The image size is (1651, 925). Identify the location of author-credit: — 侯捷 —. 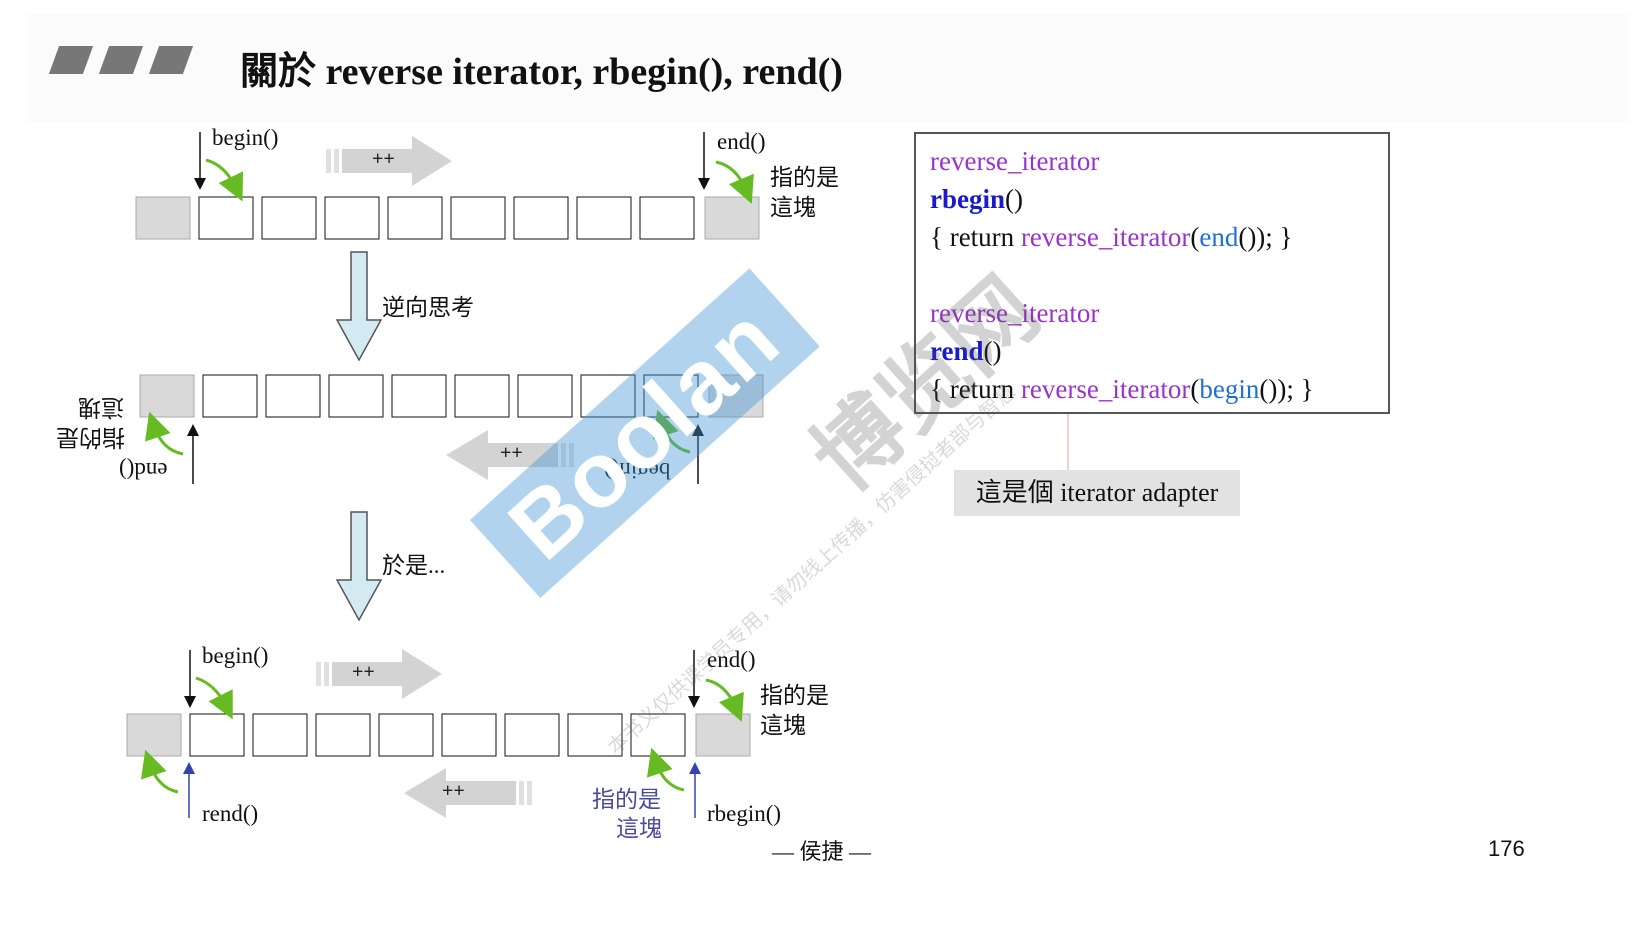
(822, 851).